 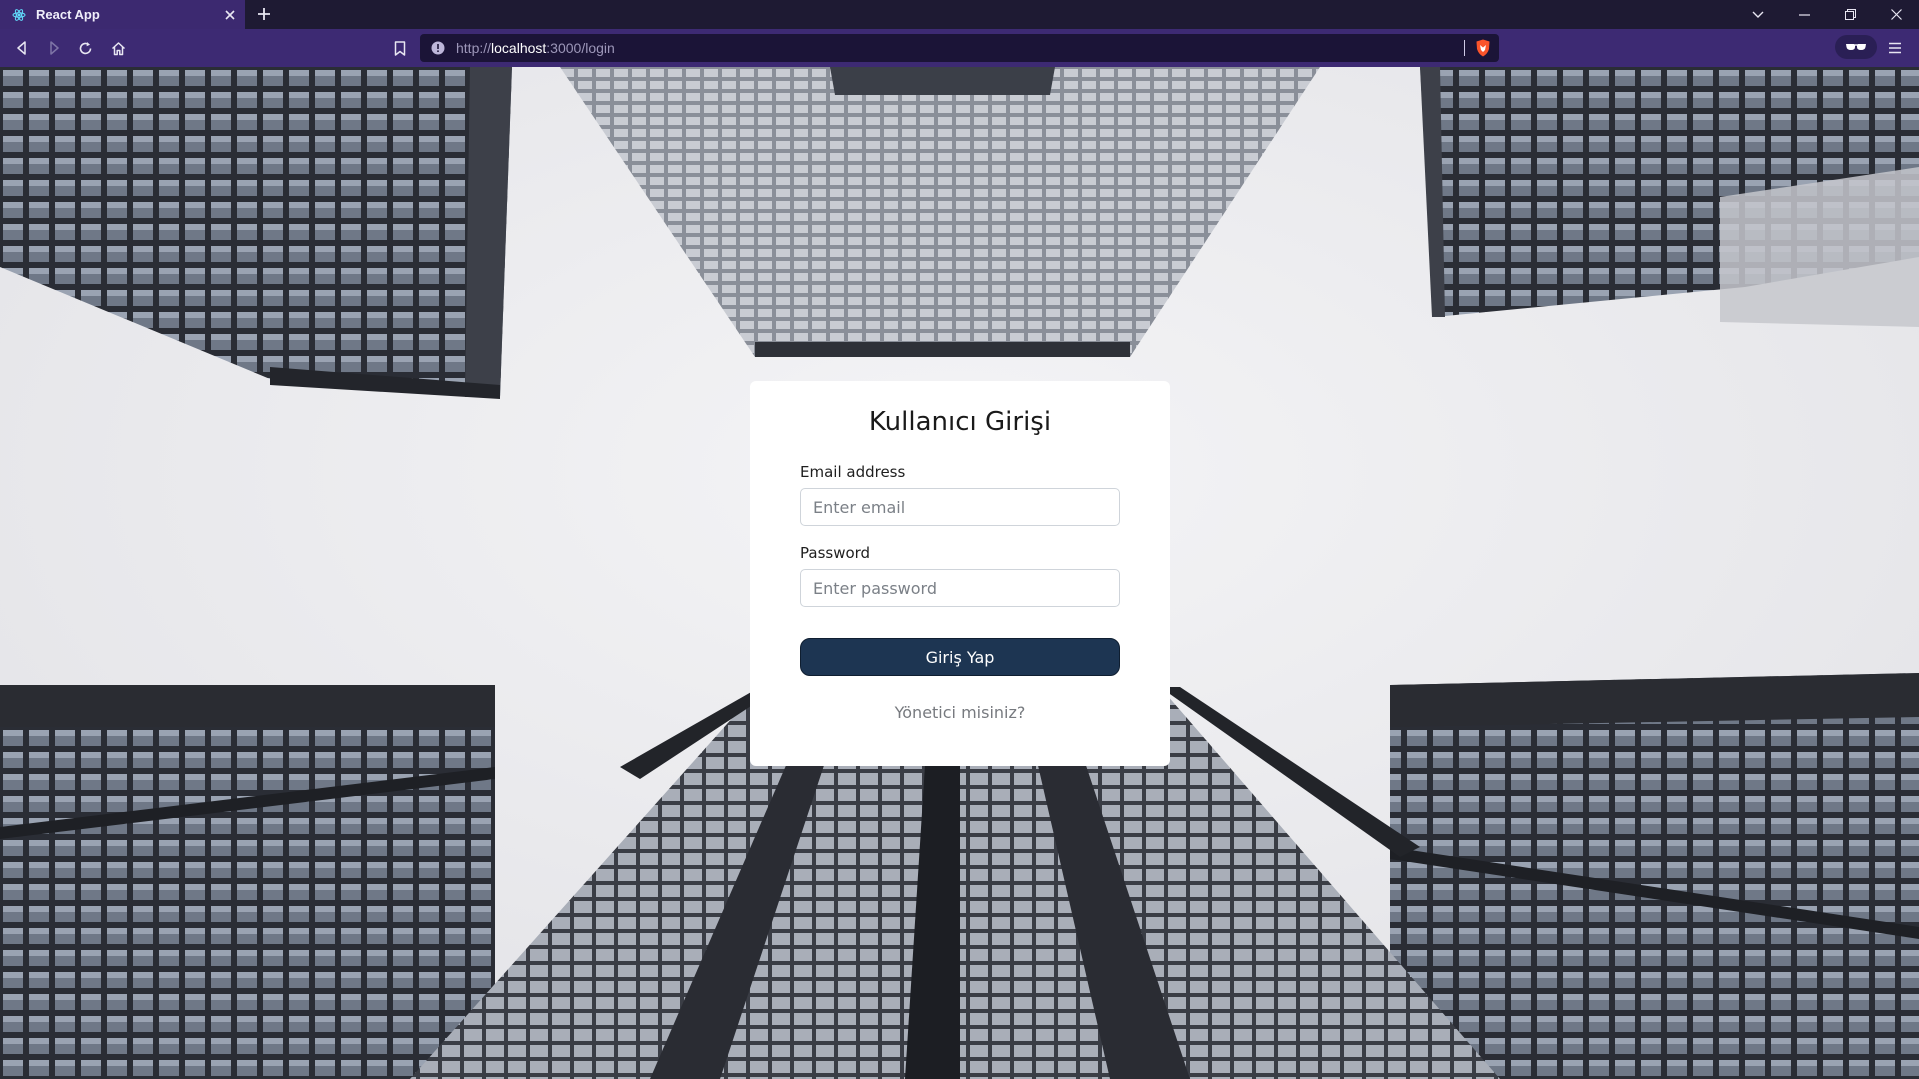 I want to click on hamburger-menu-icon, so click(x=1895, y=48).